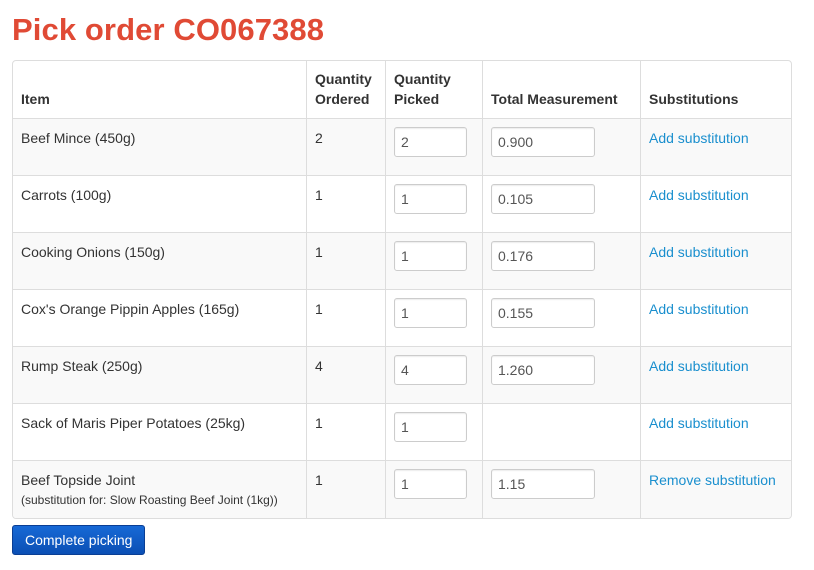 The image size is (814, 570). I want to click on quantity-ordered: 2, so click(346, 147).